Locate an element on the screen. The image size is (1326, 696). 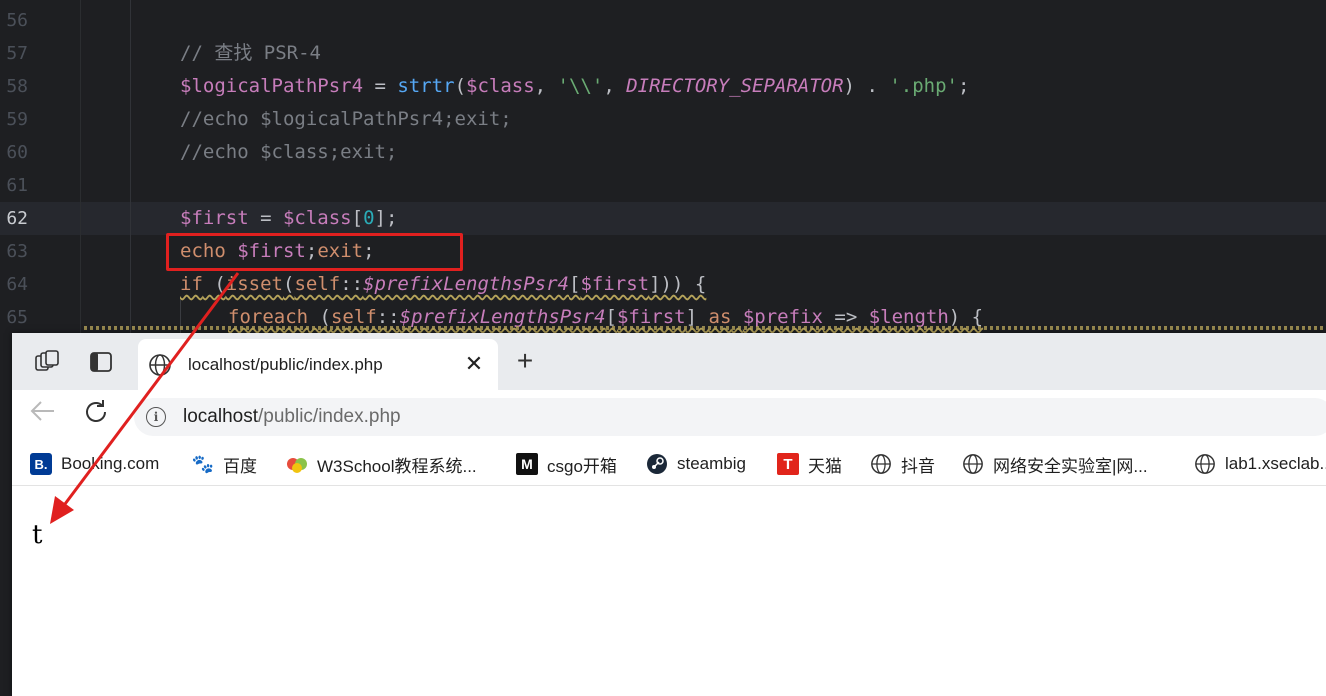
line-number: 58 is located at coordinates (17, 86).